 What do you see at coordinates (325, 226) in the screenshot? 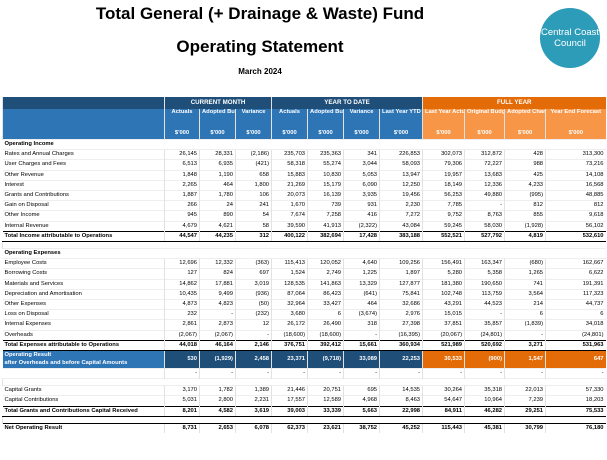
I see `cell-value: 41,913` at bounding box center [325, 226].